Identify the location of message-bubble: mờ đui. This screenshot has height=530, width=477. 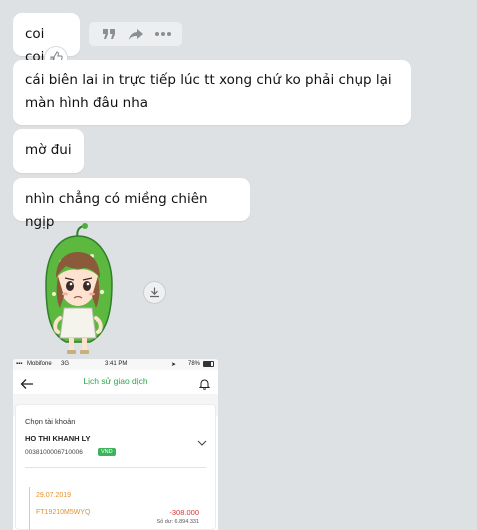
(48, 151).